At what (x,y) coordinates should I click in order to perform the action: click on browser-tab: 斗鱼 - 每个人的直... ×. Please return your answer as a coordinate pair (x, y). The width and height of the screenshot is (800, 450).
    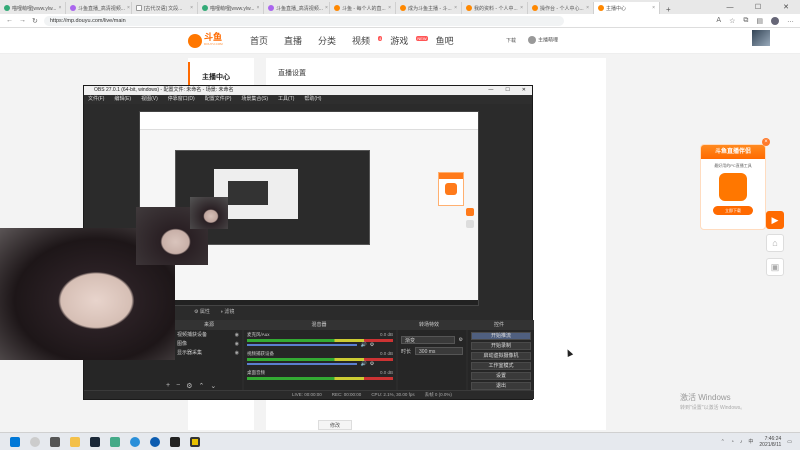
    Looking at the image, I should click on (363, 8).